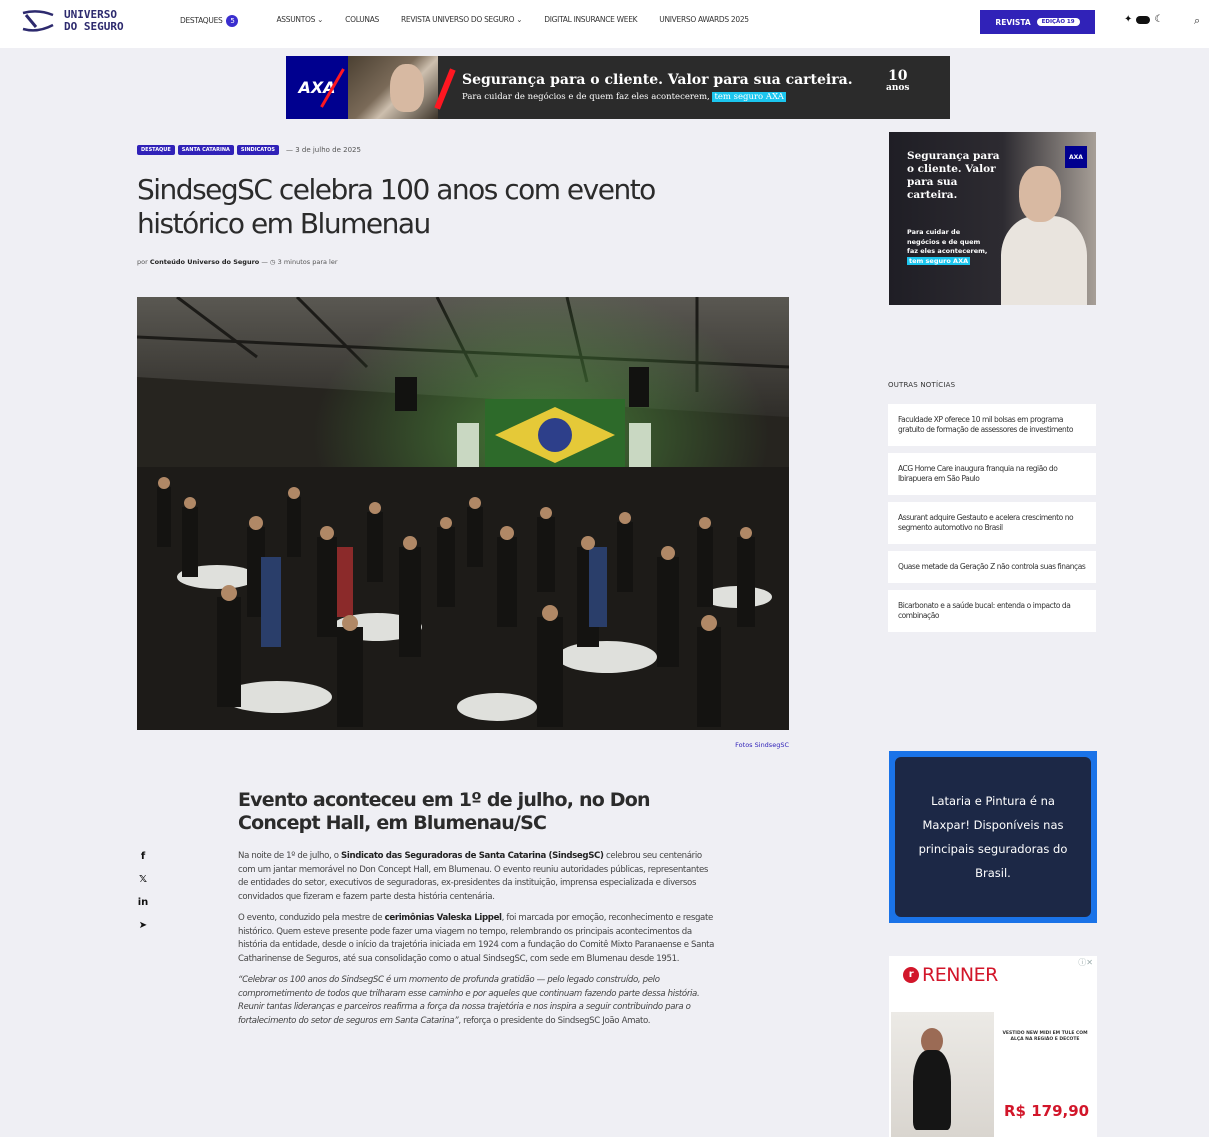  I want to click on tag-sindicatos: SINDICATOS, so click(257, 150).